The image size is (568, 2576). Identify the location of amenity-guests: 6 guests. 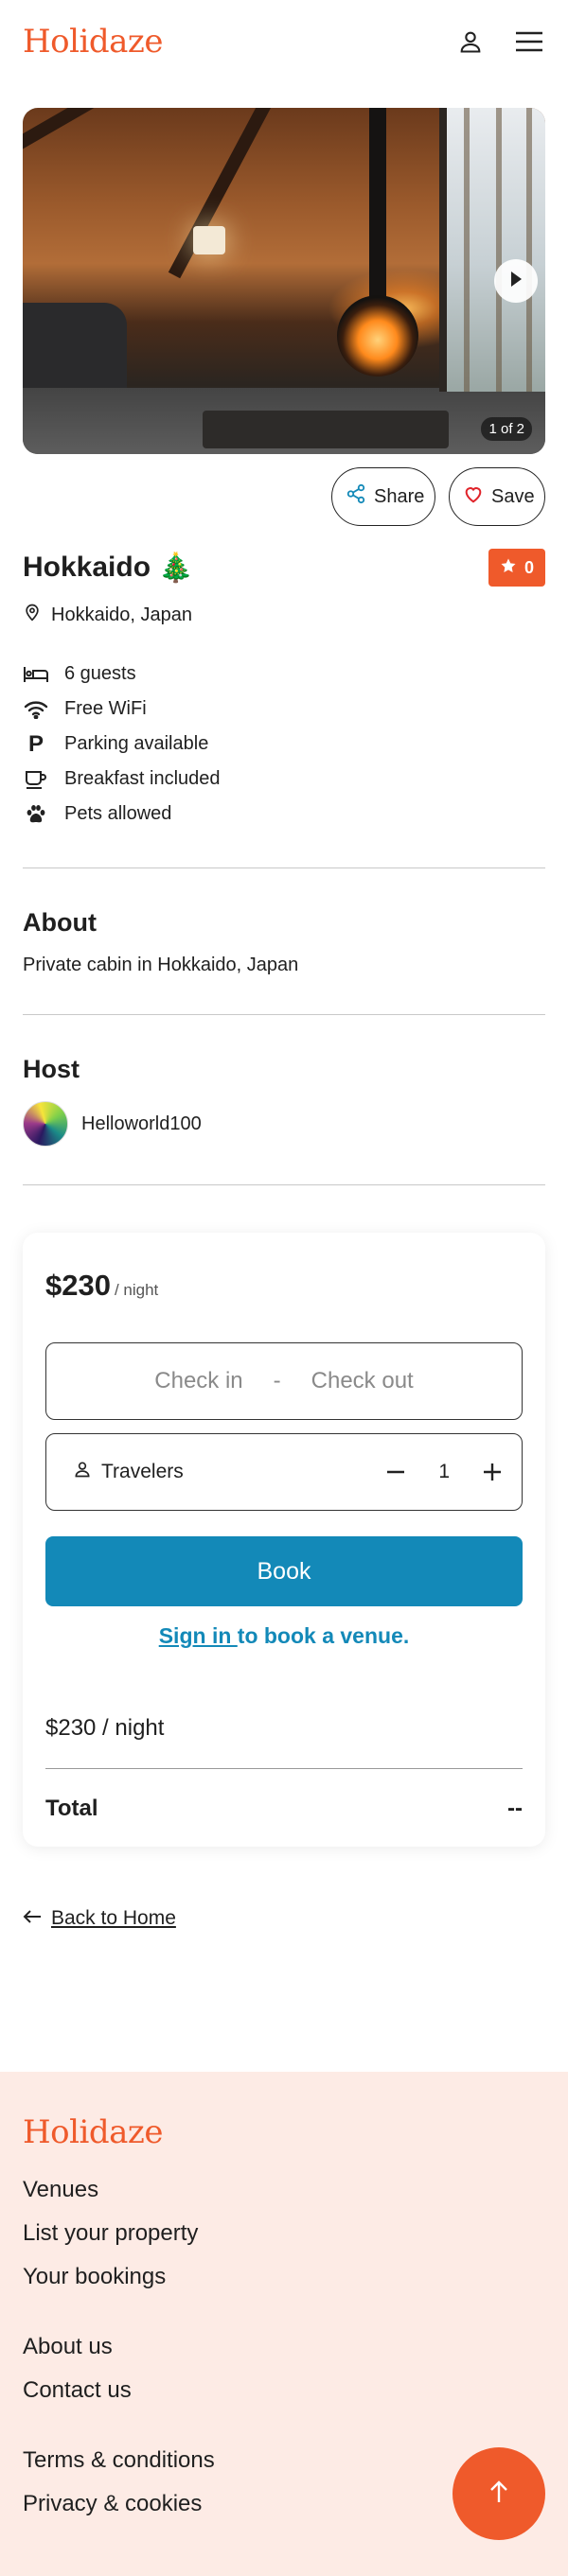
(284, 675).